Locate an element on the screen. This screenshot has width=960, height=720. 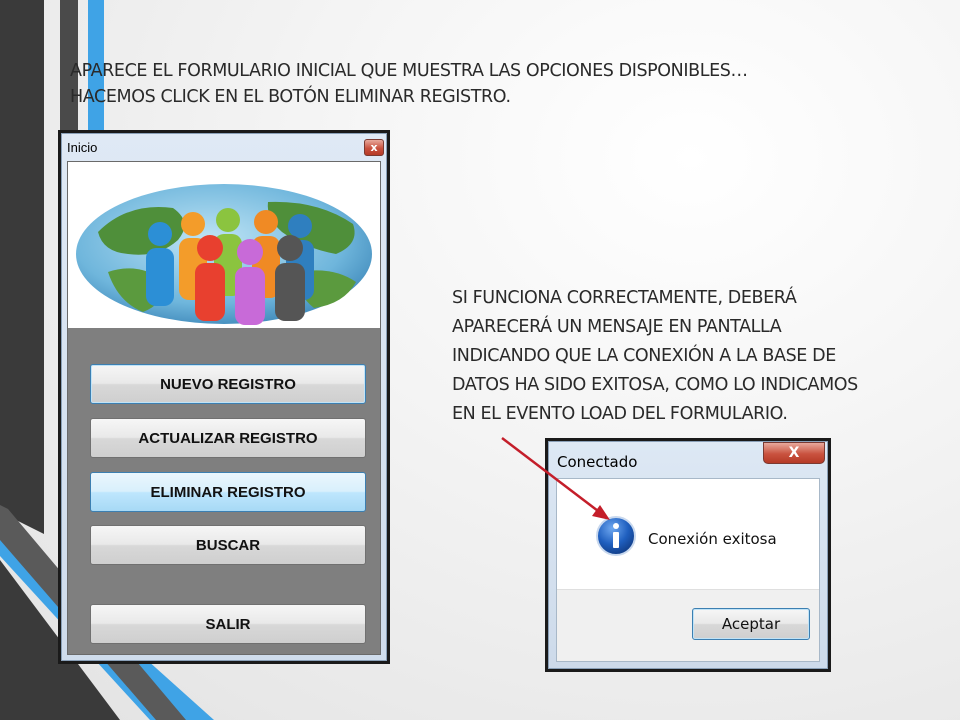
logo-image is located at coordinates (224, 245).